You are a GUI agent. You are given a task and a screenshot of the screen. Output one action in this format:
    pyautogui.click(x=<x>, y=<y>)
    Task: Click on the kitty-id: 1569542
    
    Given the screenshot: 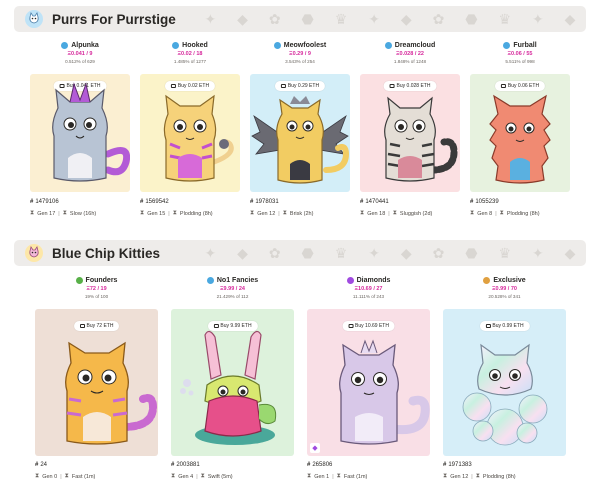 What is the action you would take?
    pyautogui.click(x=156, y=202)
    